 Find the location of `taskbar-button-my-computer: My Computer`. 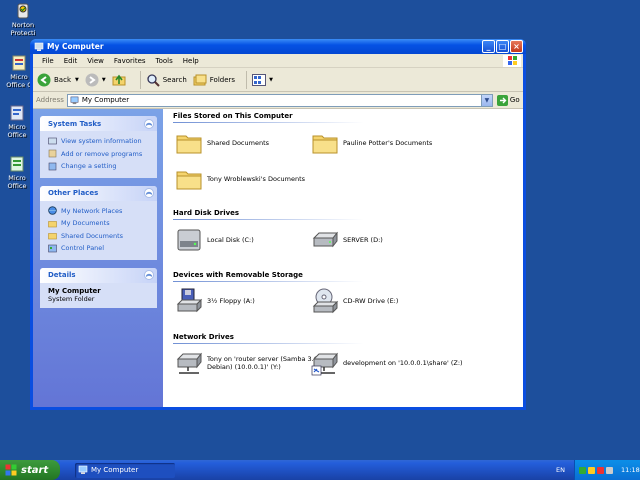

taskbar-button-my-computer: My Computer is located at coordinates (125, 470).